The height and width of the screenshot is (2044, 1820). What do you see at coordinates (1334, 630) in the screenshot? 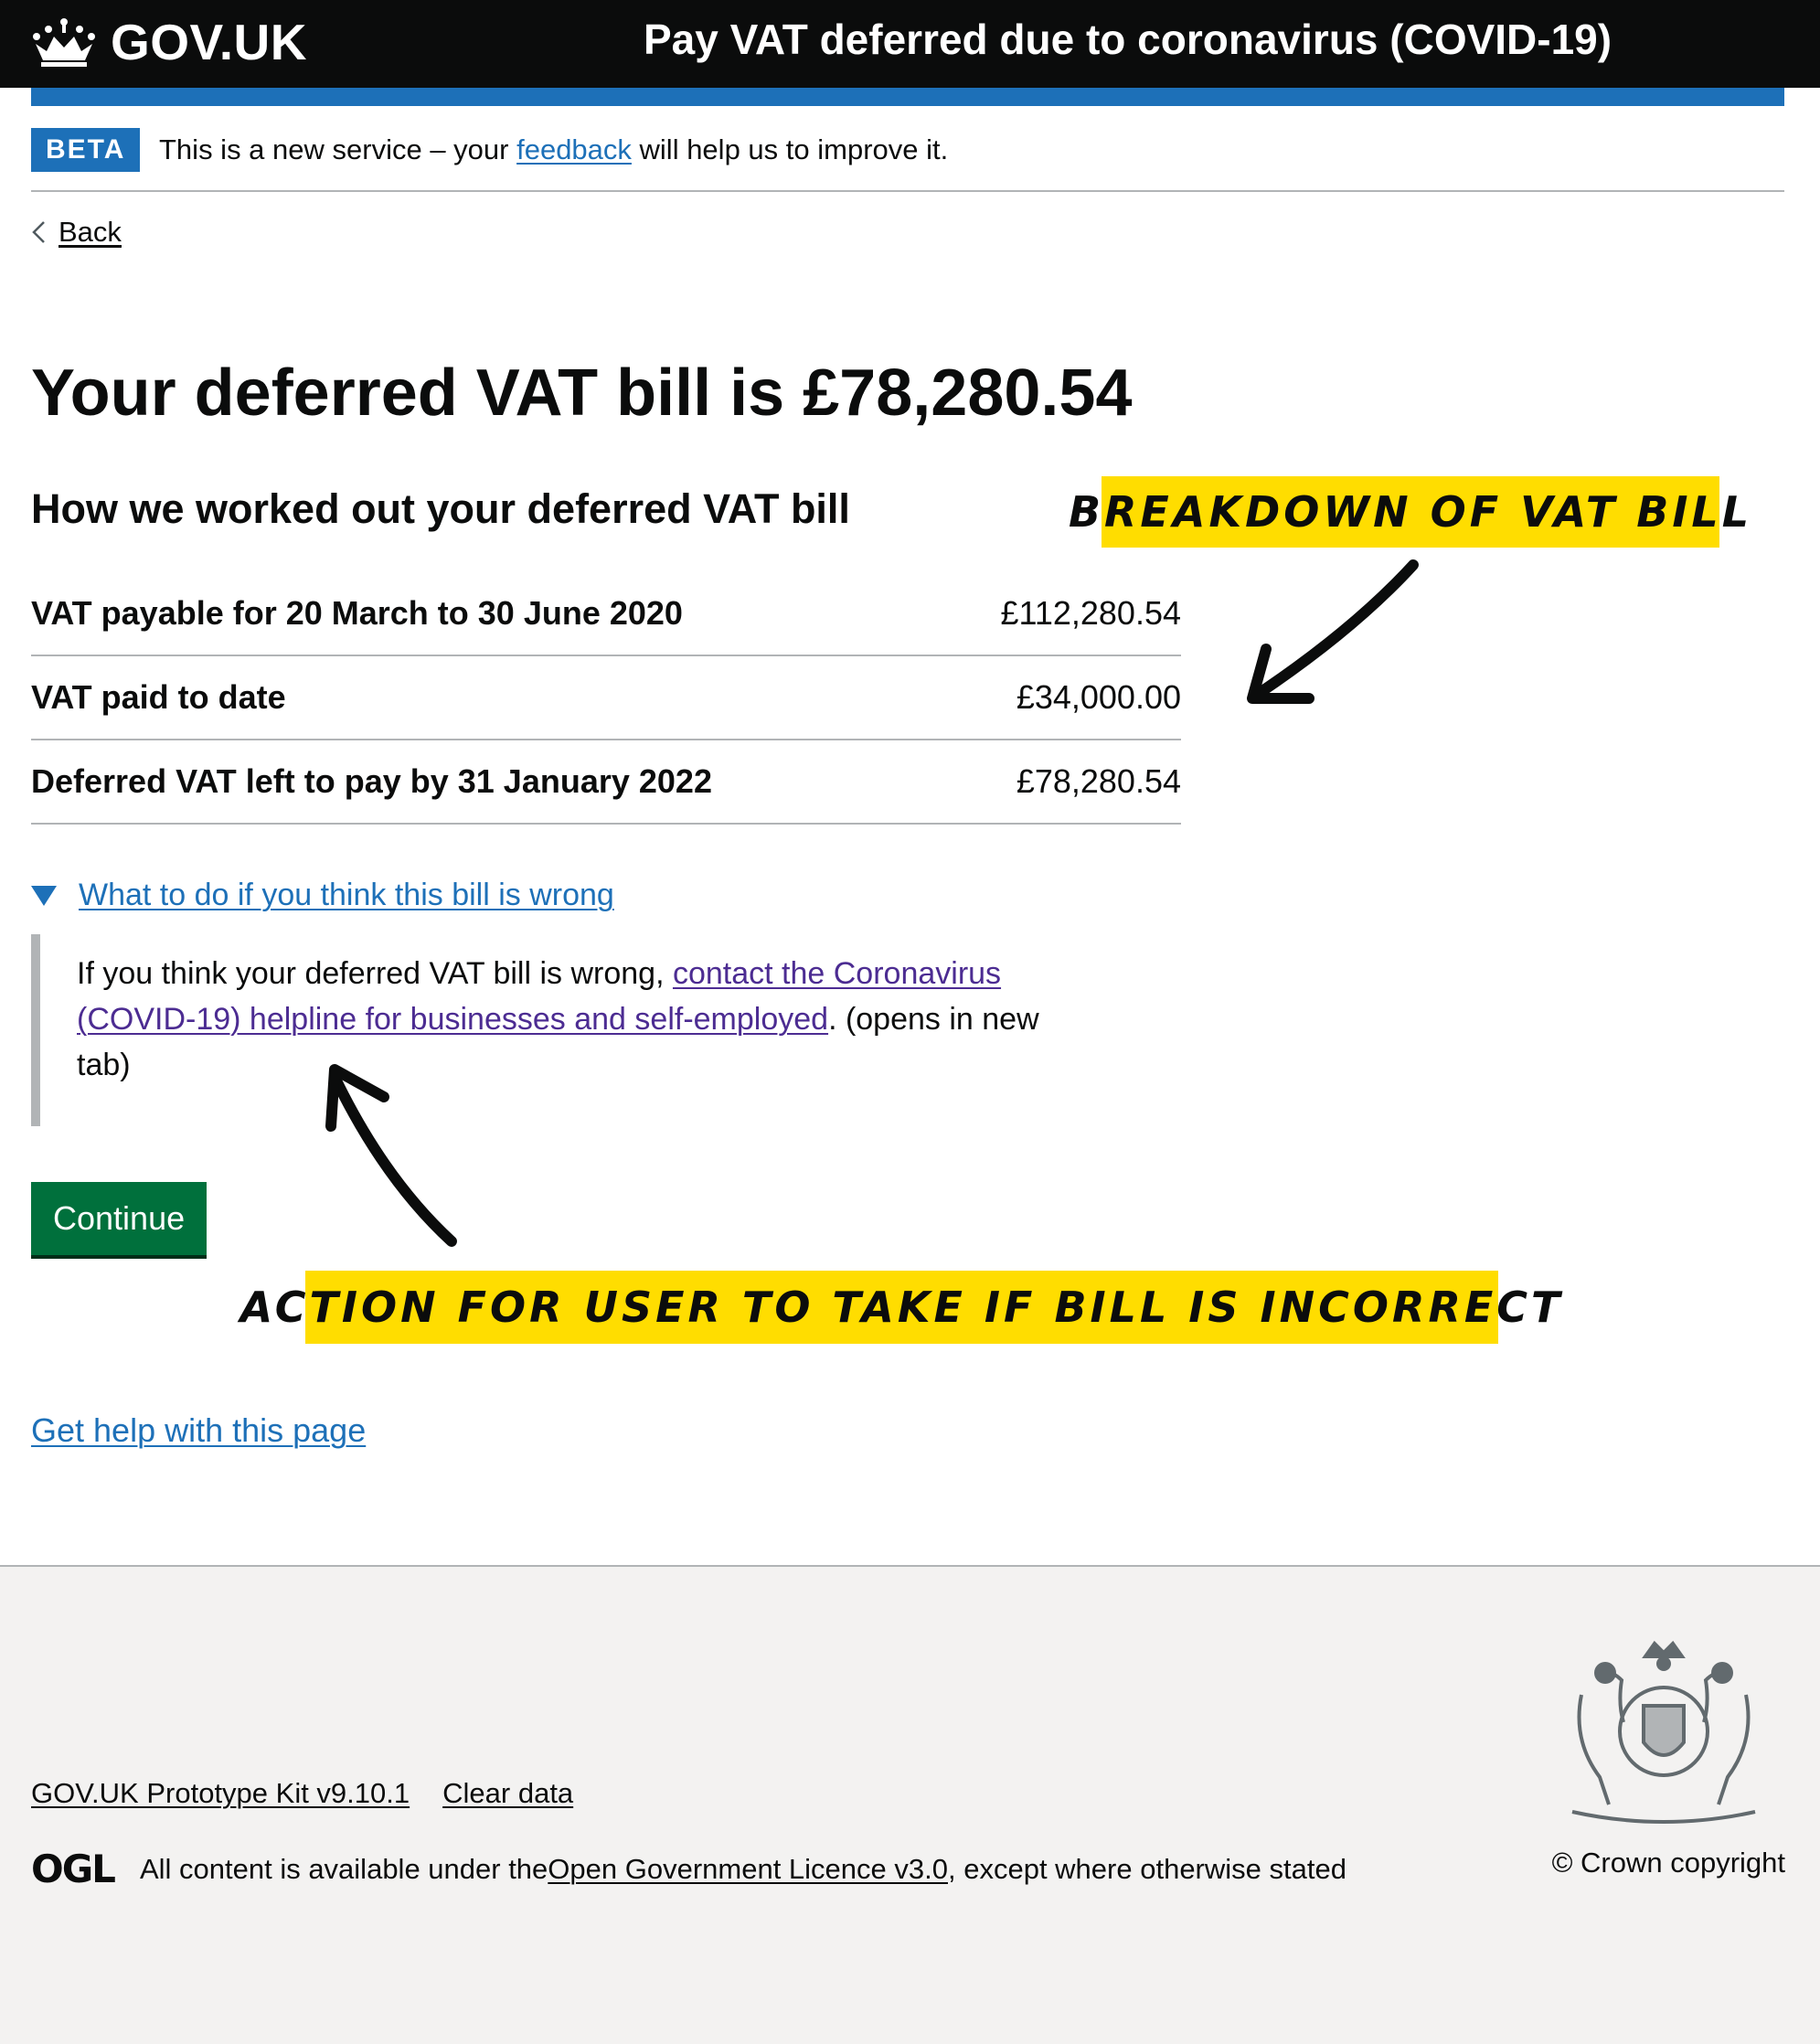
I see `arrow-to-breakdown` at bounding box center [1334, 630].